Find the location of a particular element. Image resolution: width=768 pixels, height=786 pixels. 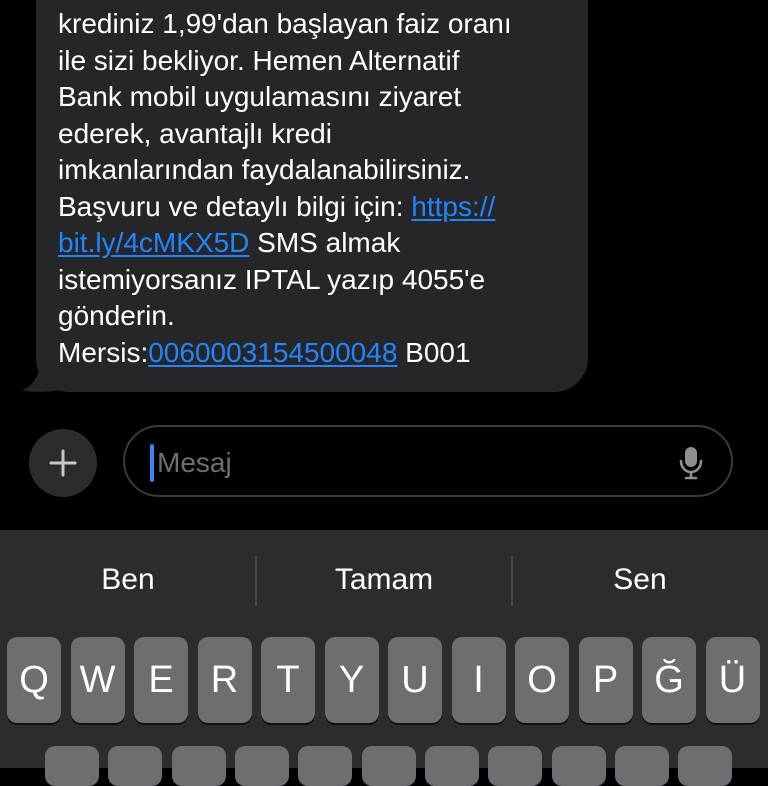

message-line: Bank mobil uygulamasını ziyaret is located at coordinates (318, 97).